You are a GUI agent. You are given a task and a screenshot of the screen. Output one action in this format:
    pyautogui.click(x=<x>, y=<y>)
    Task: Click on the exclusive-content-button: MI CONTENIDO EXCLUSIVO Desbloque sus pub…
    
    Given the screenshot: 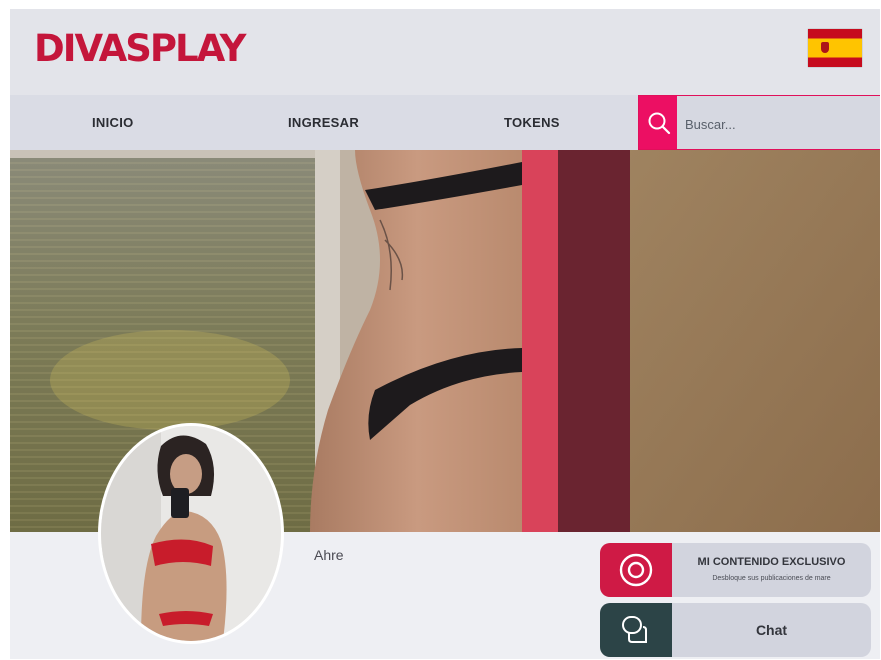 What is the action you would take?
    pyautogui.click(x=735, y=570)
    